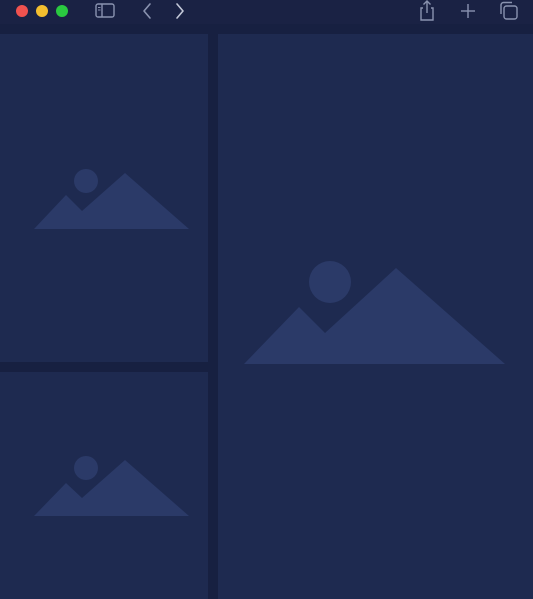 The image size is (533, 599). What do you see at coordinates (266, 12) in the screenshot?
I see `window-toolbar` at bounding box center [266, 12].